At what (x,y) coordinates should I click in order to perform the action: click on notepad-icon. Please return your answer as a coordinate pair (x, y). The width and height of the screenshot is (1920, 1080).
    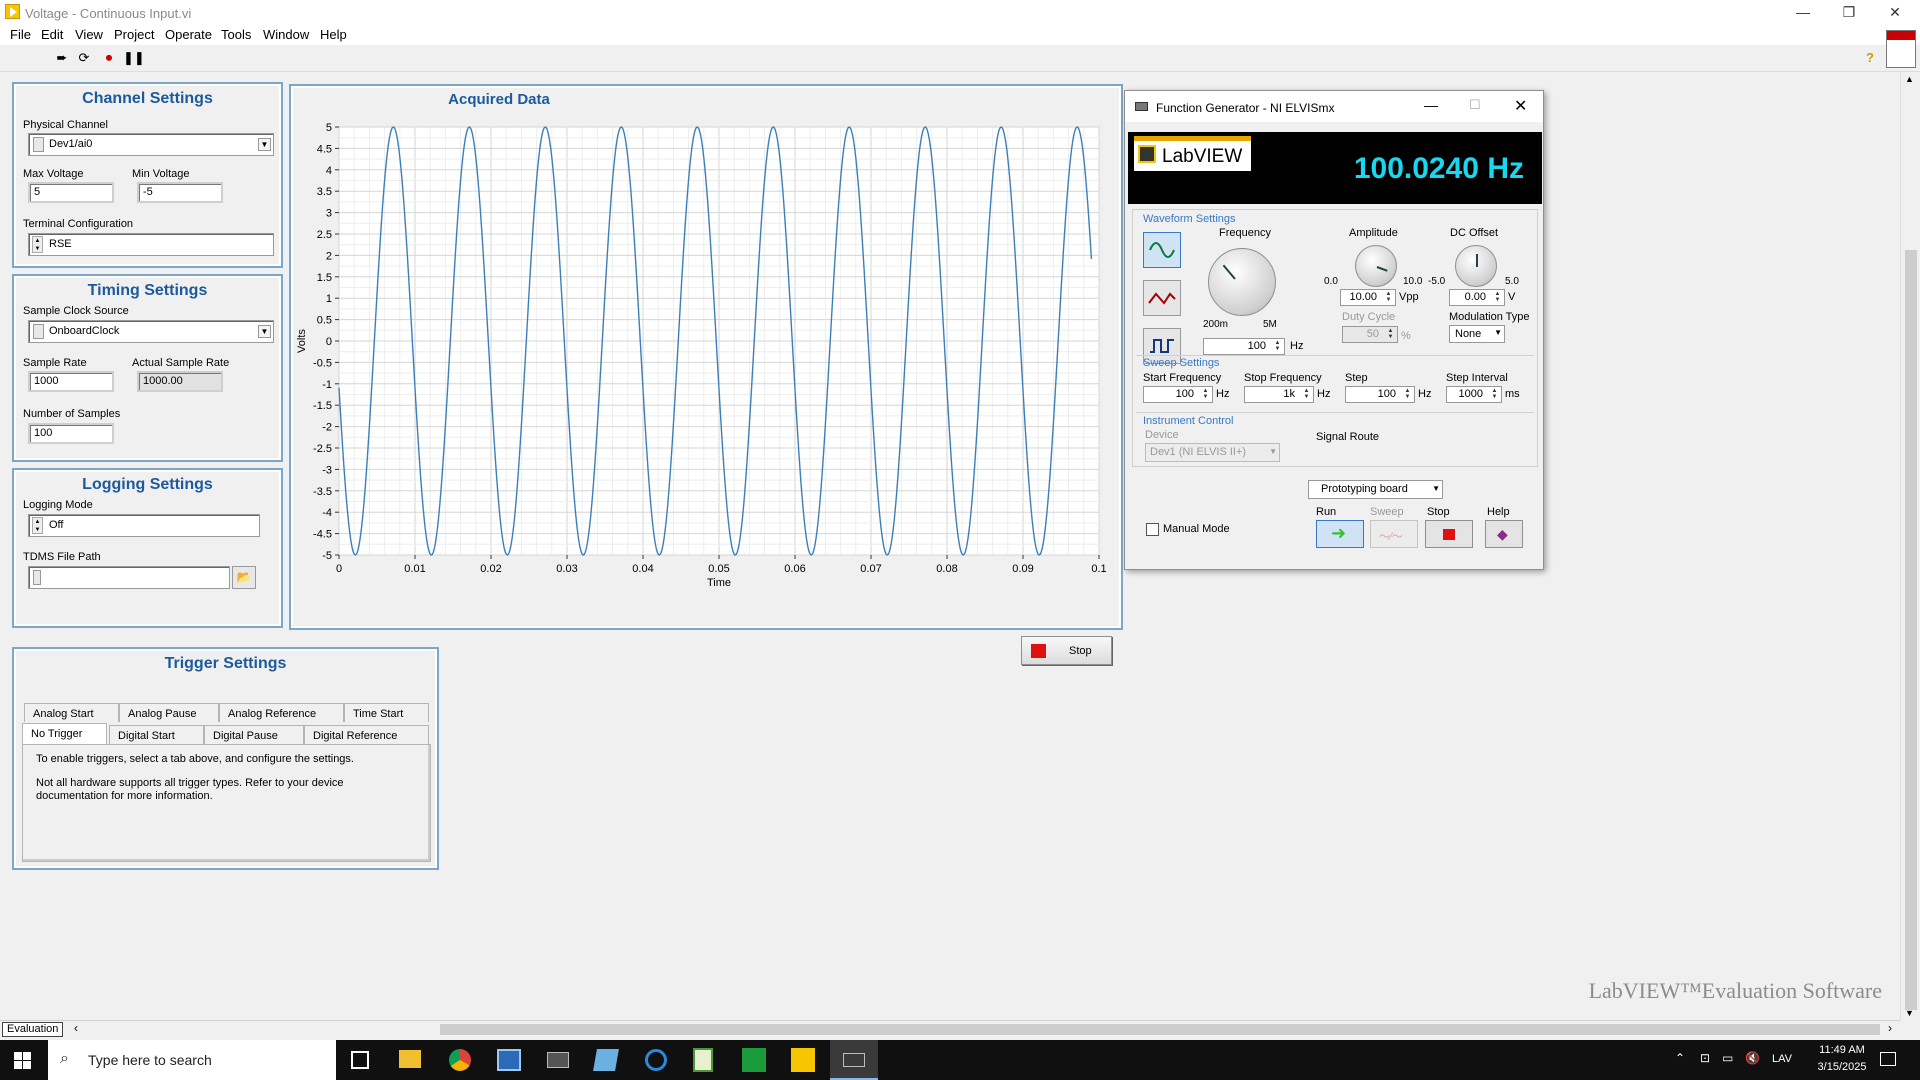
    Looking at the image, I should click on (703, 1060).